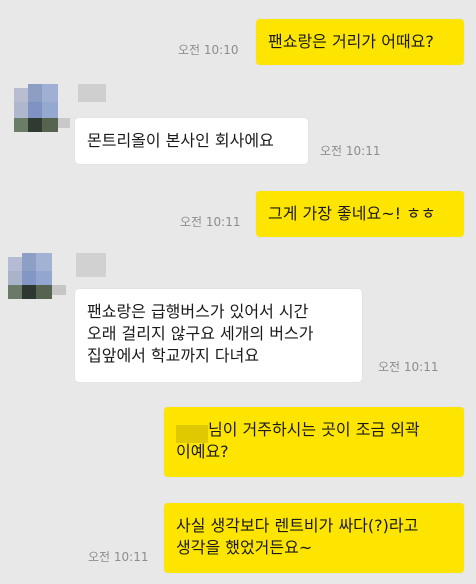 This screenshot has width=476, height=584. What do you see at coordinates (297, 525) in the screenshot?
I see `message-text-line: 사실 생각보다 렌트비가 싸다(?)라고` at bounding box center [297, 525].